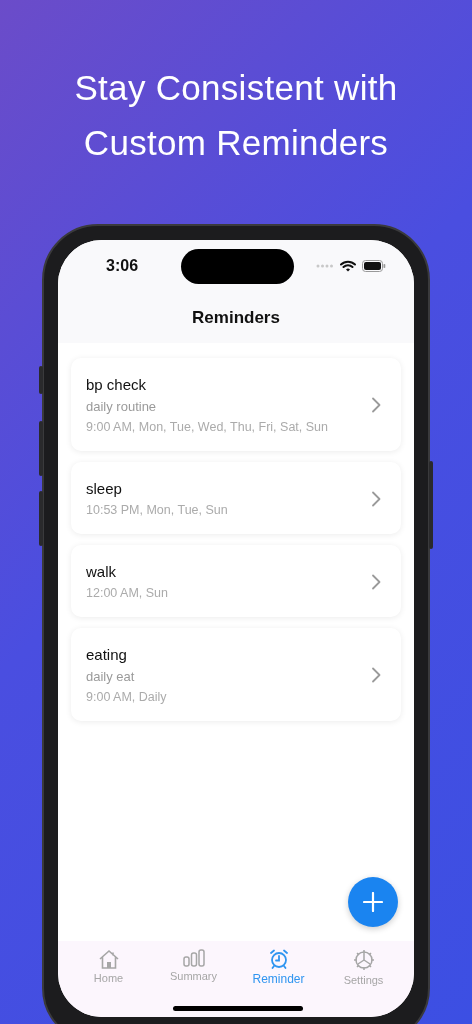 The height and width of the screenshot is (1024, 472). What do you see at coordinates (363, 960) in the screenshot?
I see `settings-icon` at bounding box center [363, 960].